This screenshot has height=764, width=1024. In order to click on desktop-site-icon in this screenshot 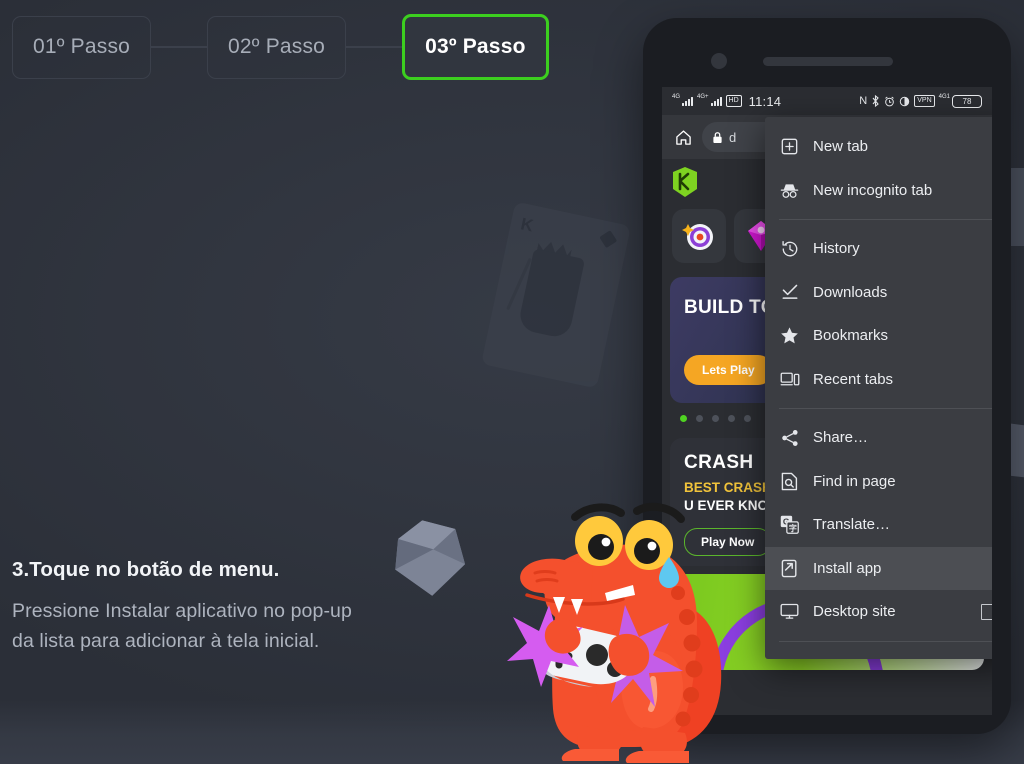, I will do `click(789, 611)`.